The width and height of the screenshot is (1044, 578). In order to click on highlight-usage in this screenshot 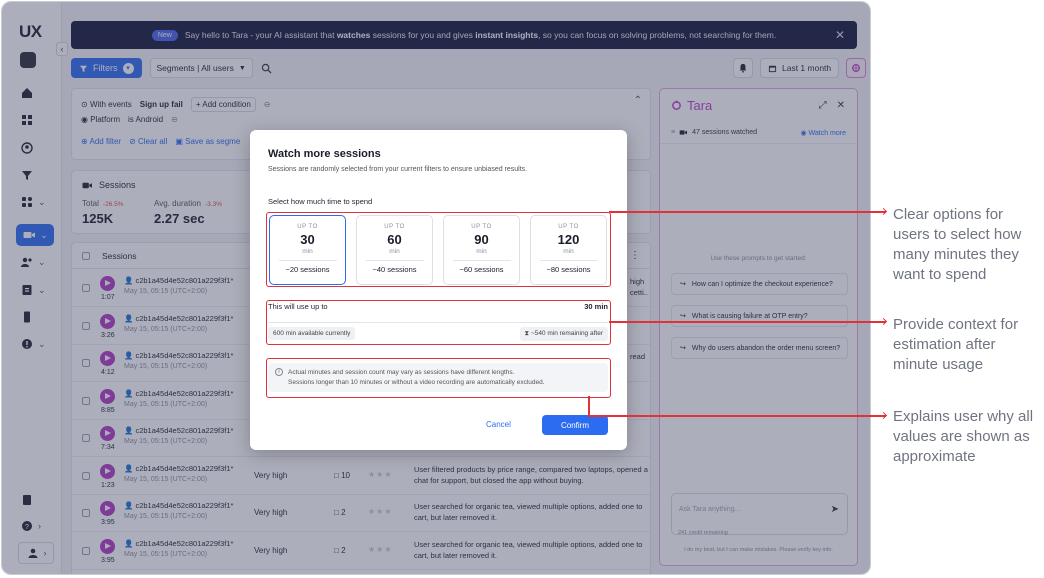, I will do `click(438, 322)`.